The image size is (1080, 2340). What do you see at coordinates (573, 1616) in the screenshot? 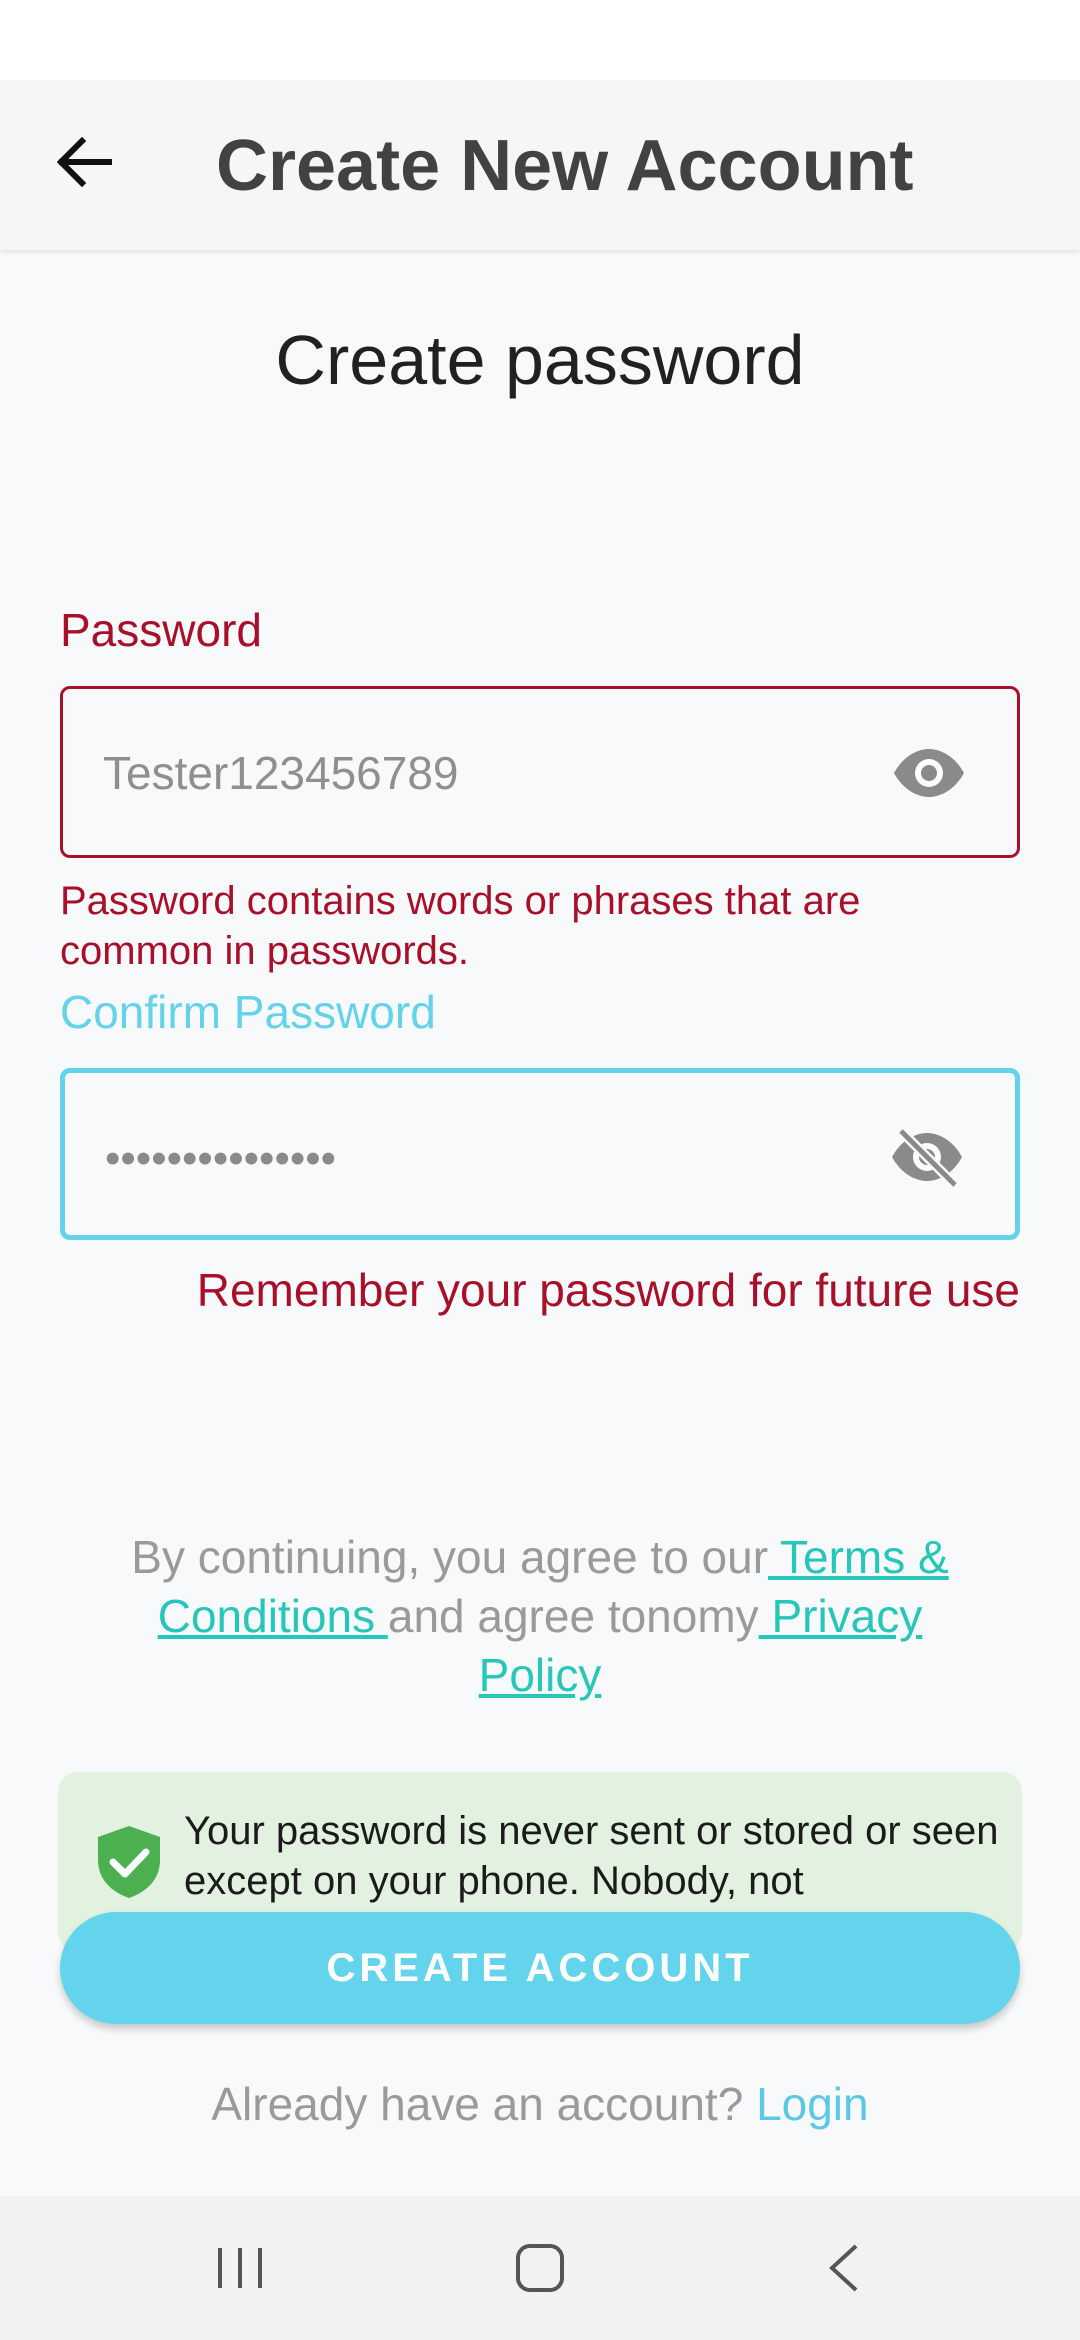
I see `agreement-middle: and agree tonomy` at bounding box center [573, 1616].